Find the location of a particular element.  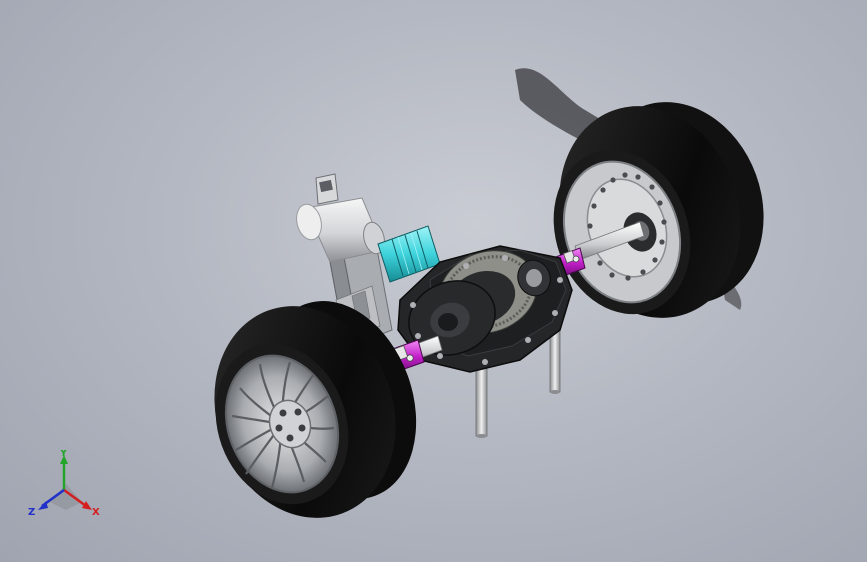

support-post-left is located at coordinates (481, 398).